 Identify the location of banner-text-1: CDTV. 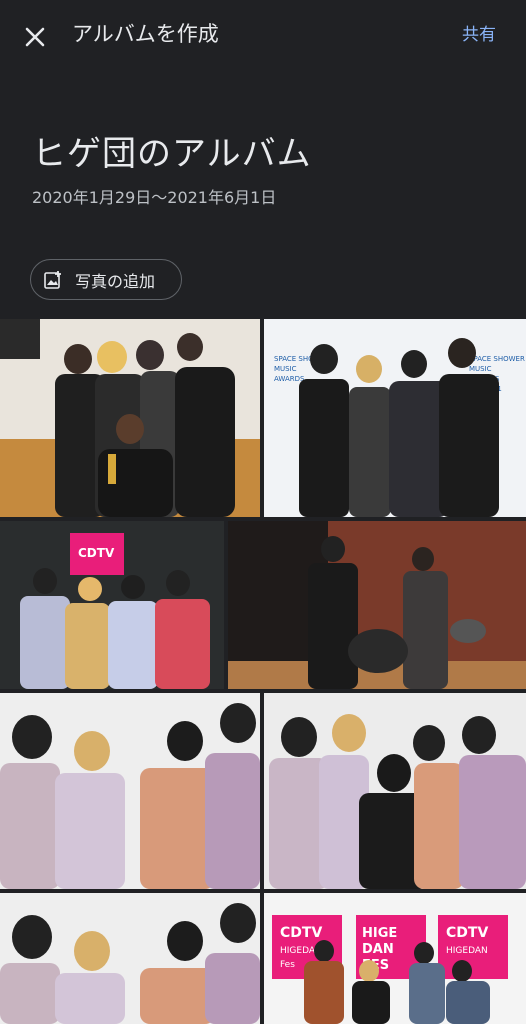
(301, 933).